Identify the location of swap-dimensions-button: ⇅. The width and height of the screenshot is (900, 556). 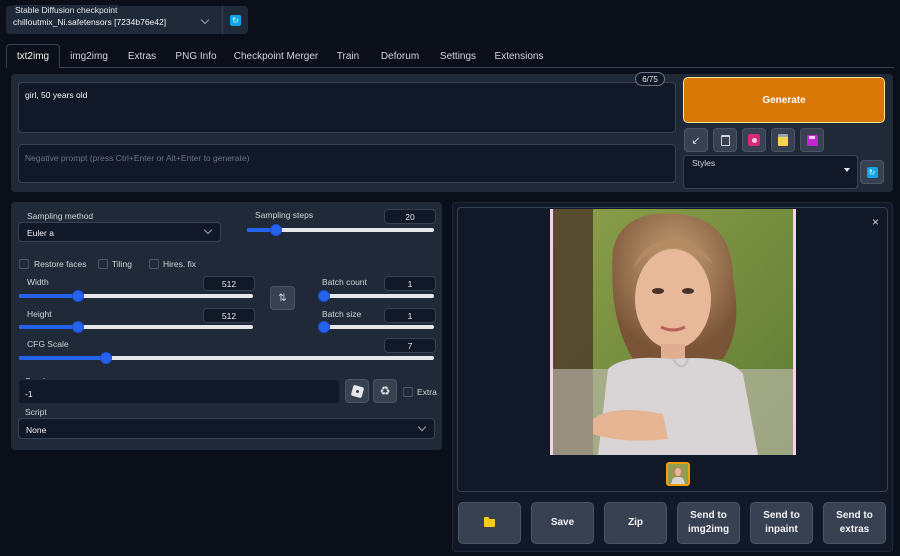
(282, 298).